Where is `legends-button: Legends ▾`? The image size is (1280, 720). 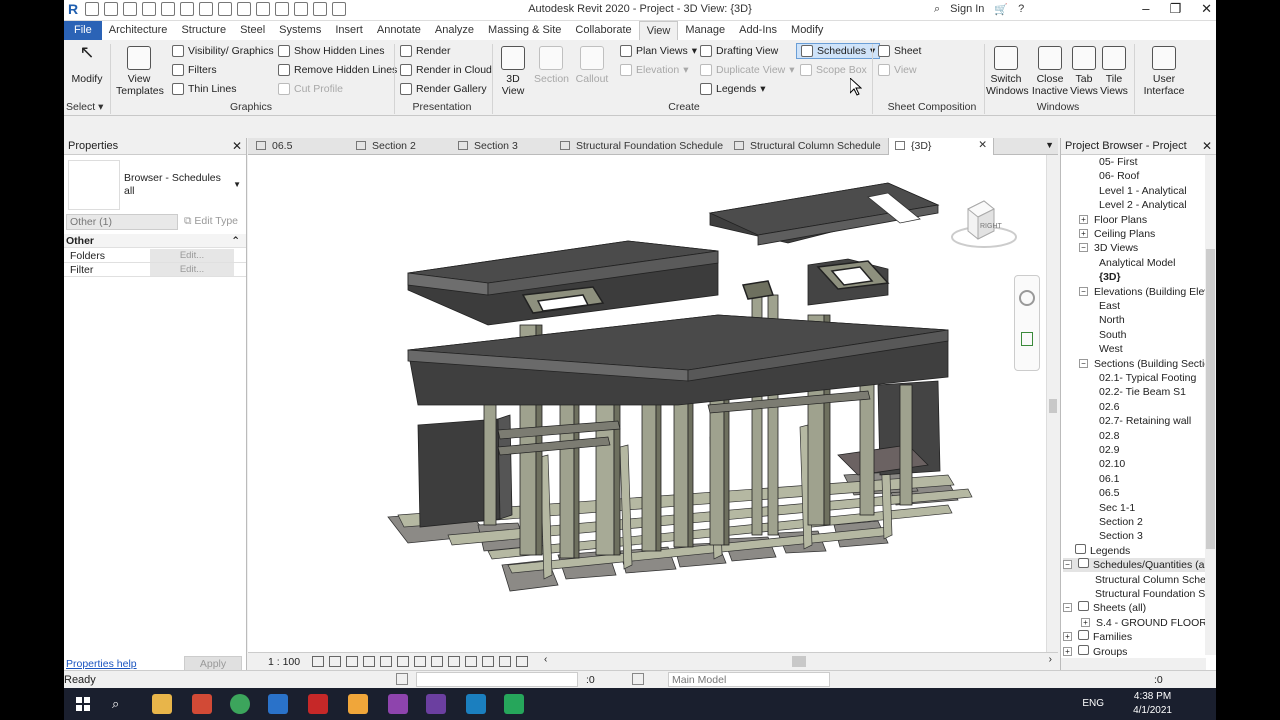
legends-button: Legends ▾ is located at coordinates (733, 89).